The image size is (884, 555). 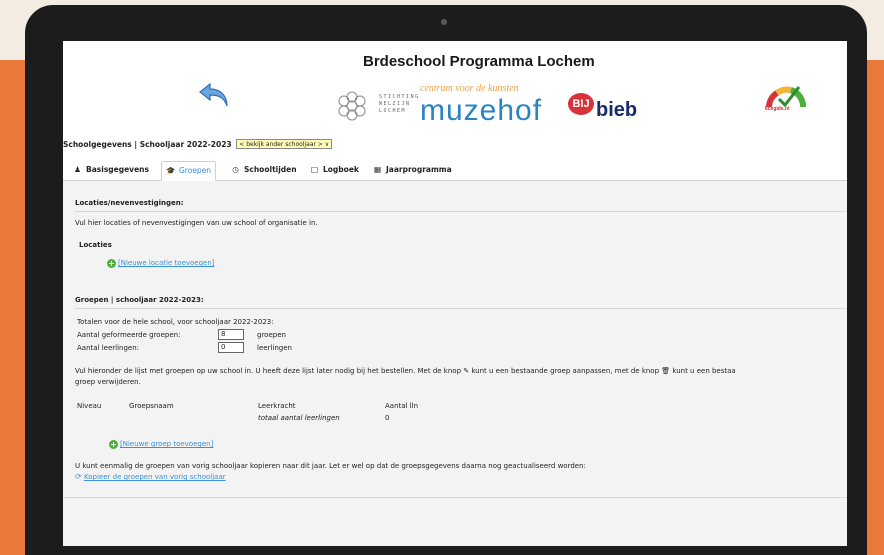 I want to click on tab-jaarprogramma: ▦ Jaarprogramma, so click(x=412, y=171).